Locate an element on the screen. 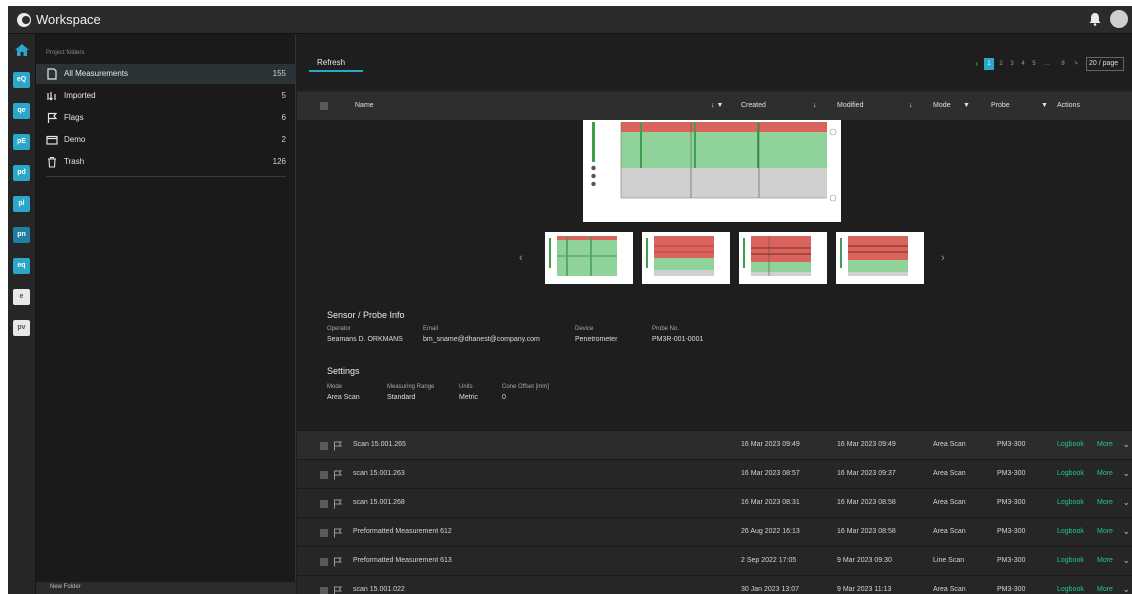 The height and width of the screenshot is (594, 1132). prev-page-icon: ‹ is located at coordinates (977, 64).